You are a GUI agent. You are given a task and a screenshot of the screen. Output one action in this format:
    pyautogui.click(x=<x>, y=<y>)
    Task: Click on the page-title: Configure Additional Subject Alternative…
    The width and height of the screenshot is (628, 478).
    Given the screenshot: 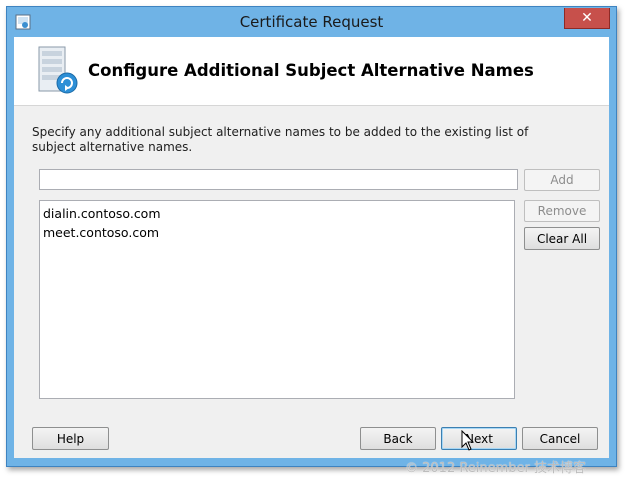 What is the action you would take?
    pyautogui.click(x=311, y=70)
    